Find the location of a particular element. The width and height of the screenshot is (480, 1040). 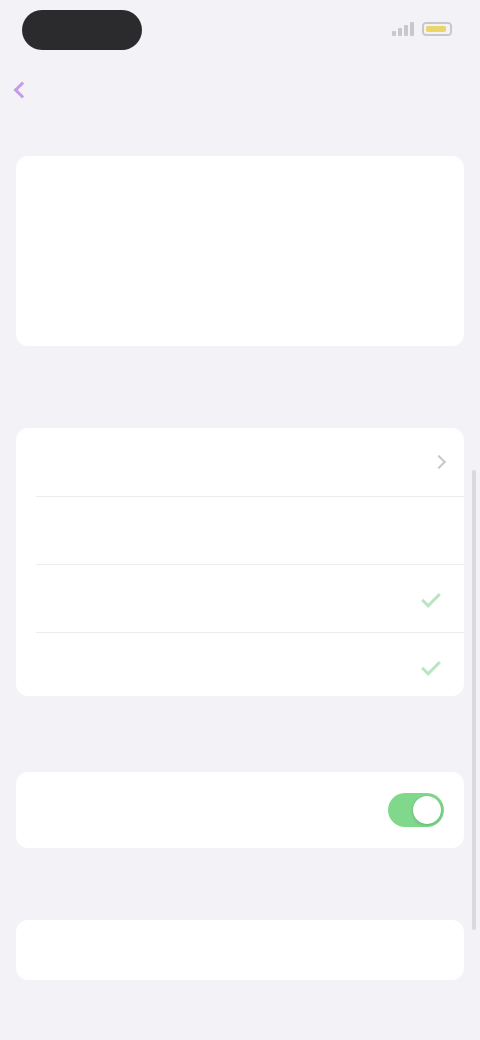

status-time is located at coordinates (82, 30).